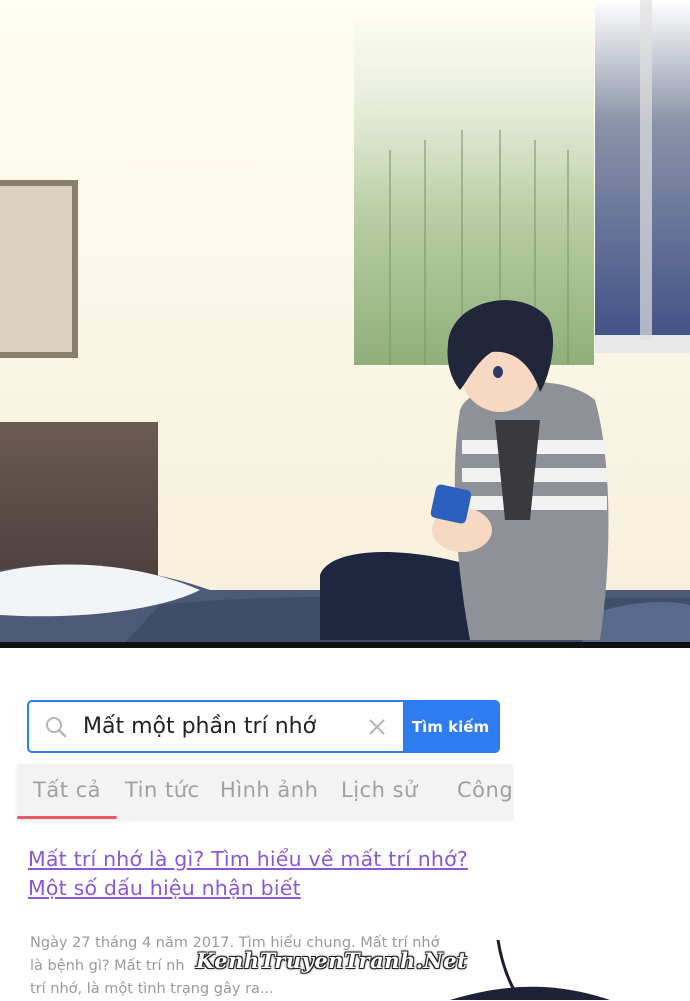 The width and height of the screenshot is (690, 1001). What do you see at coordinates (377, 727) in the screenshot?
I see `close-icon` at bounding box center [377, 727].